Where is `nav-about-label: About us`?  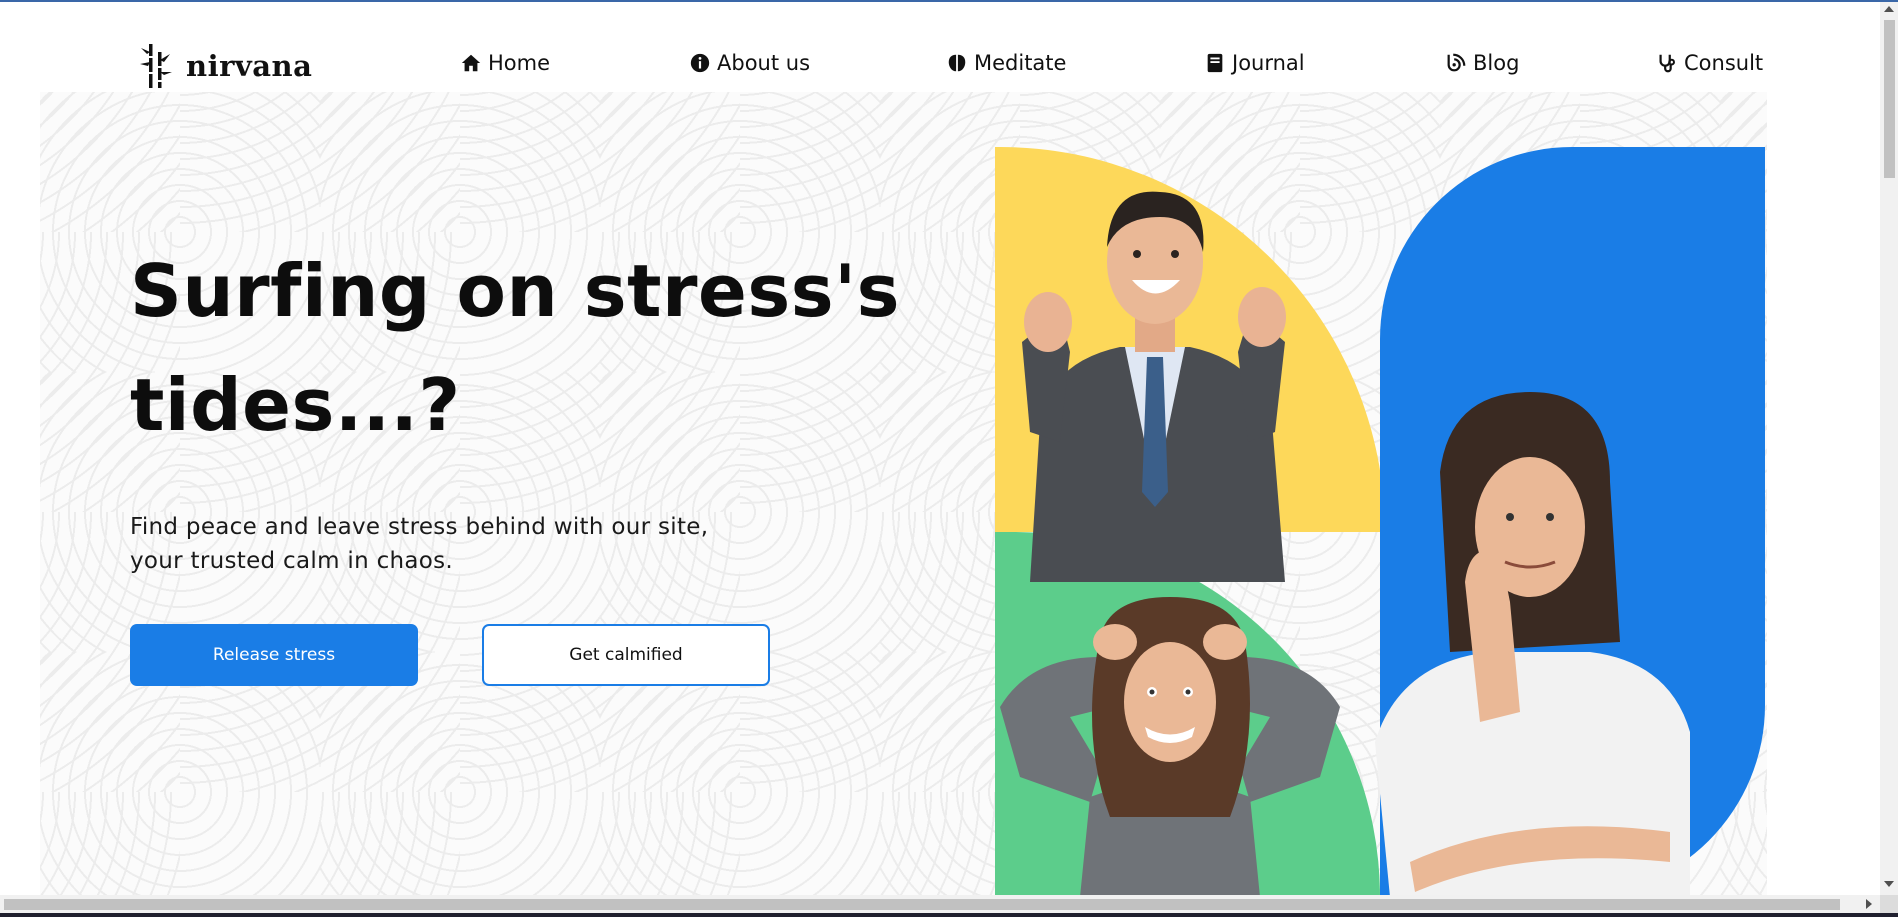
nav-about-label: About us is located at coordinates (764, 63).